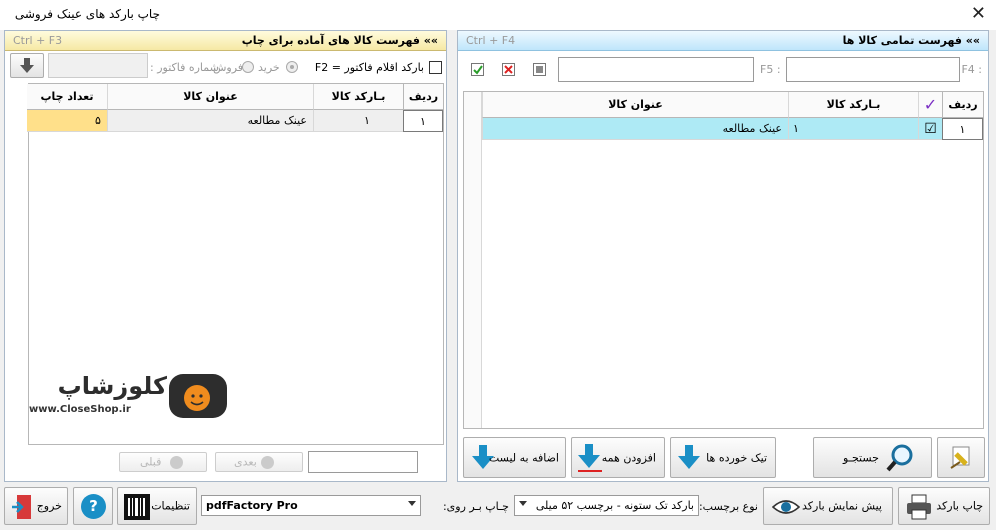 Image resolution: width=996 pixels, height=530 pixels. Describe the element at coordinates (539, 69) in the screenshot. I see `invert-selection-icon` at that location.